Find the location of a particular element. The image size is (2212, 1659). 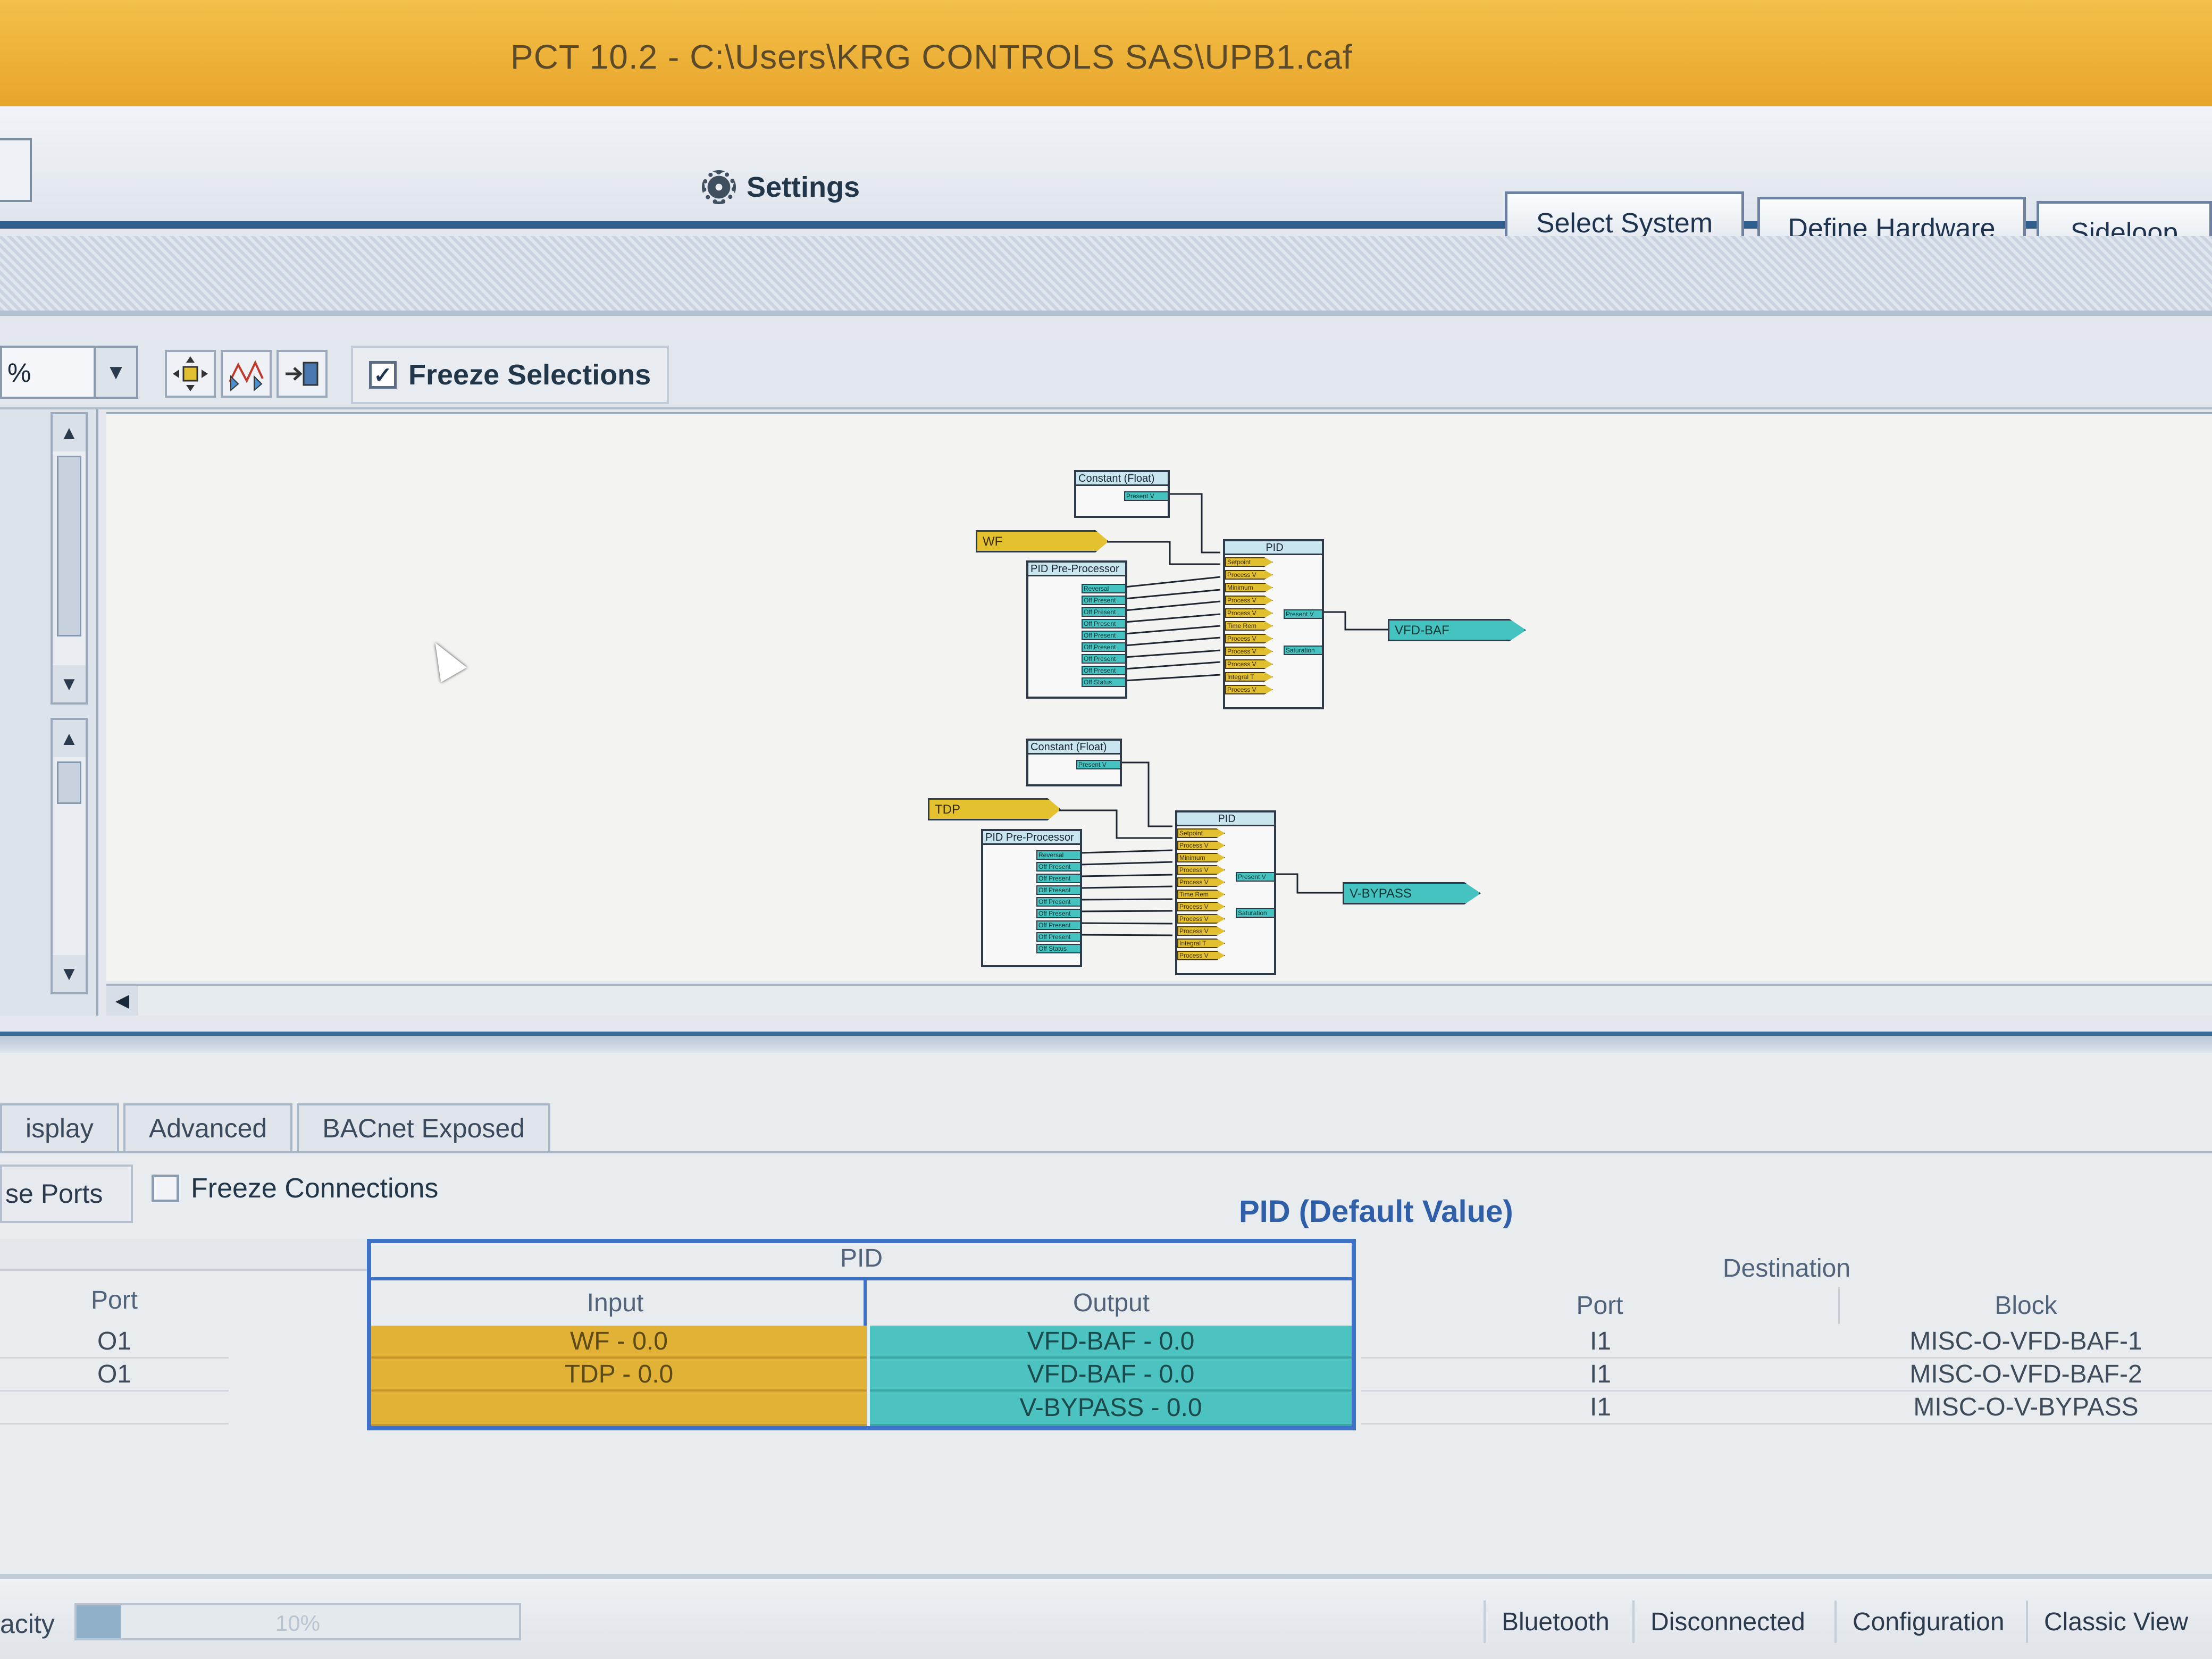

table-row-source-port is located at coordinates (114, 1408).